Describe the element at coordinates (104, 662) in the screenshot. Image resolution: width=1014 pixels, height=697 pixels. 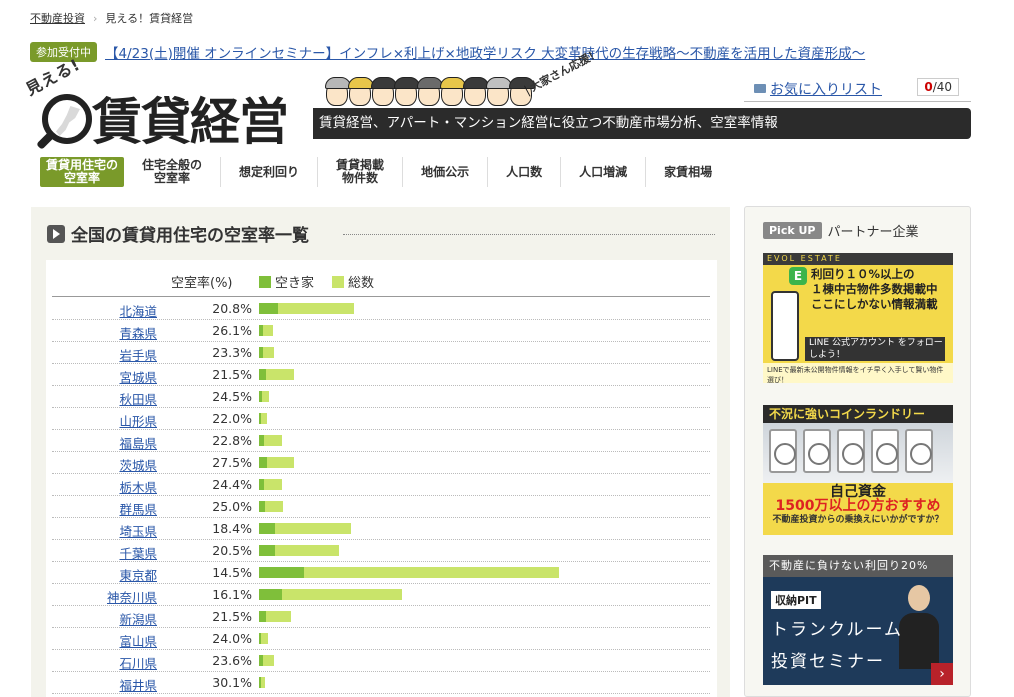
I see `prefecture-link: 石川県` at that location.